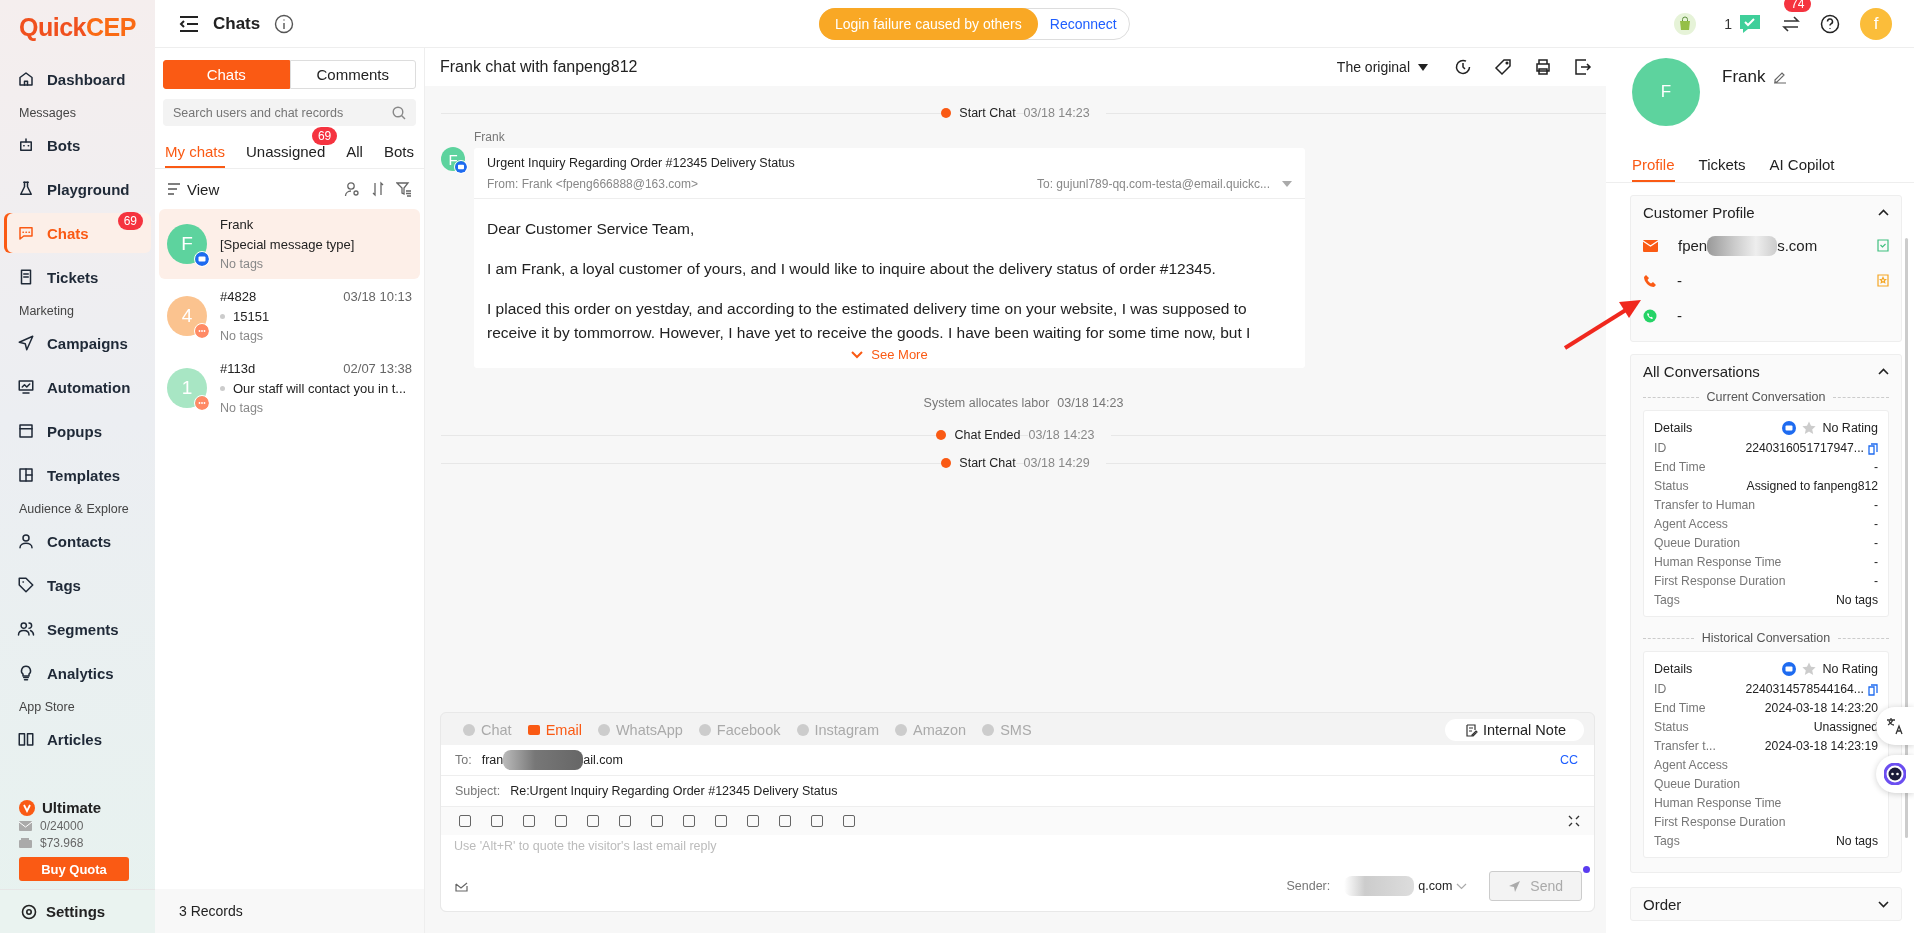  What do you see at coordinates (1895, 726) in the screenshot?
I see `translate-button` at bounding box center [1895, 726].